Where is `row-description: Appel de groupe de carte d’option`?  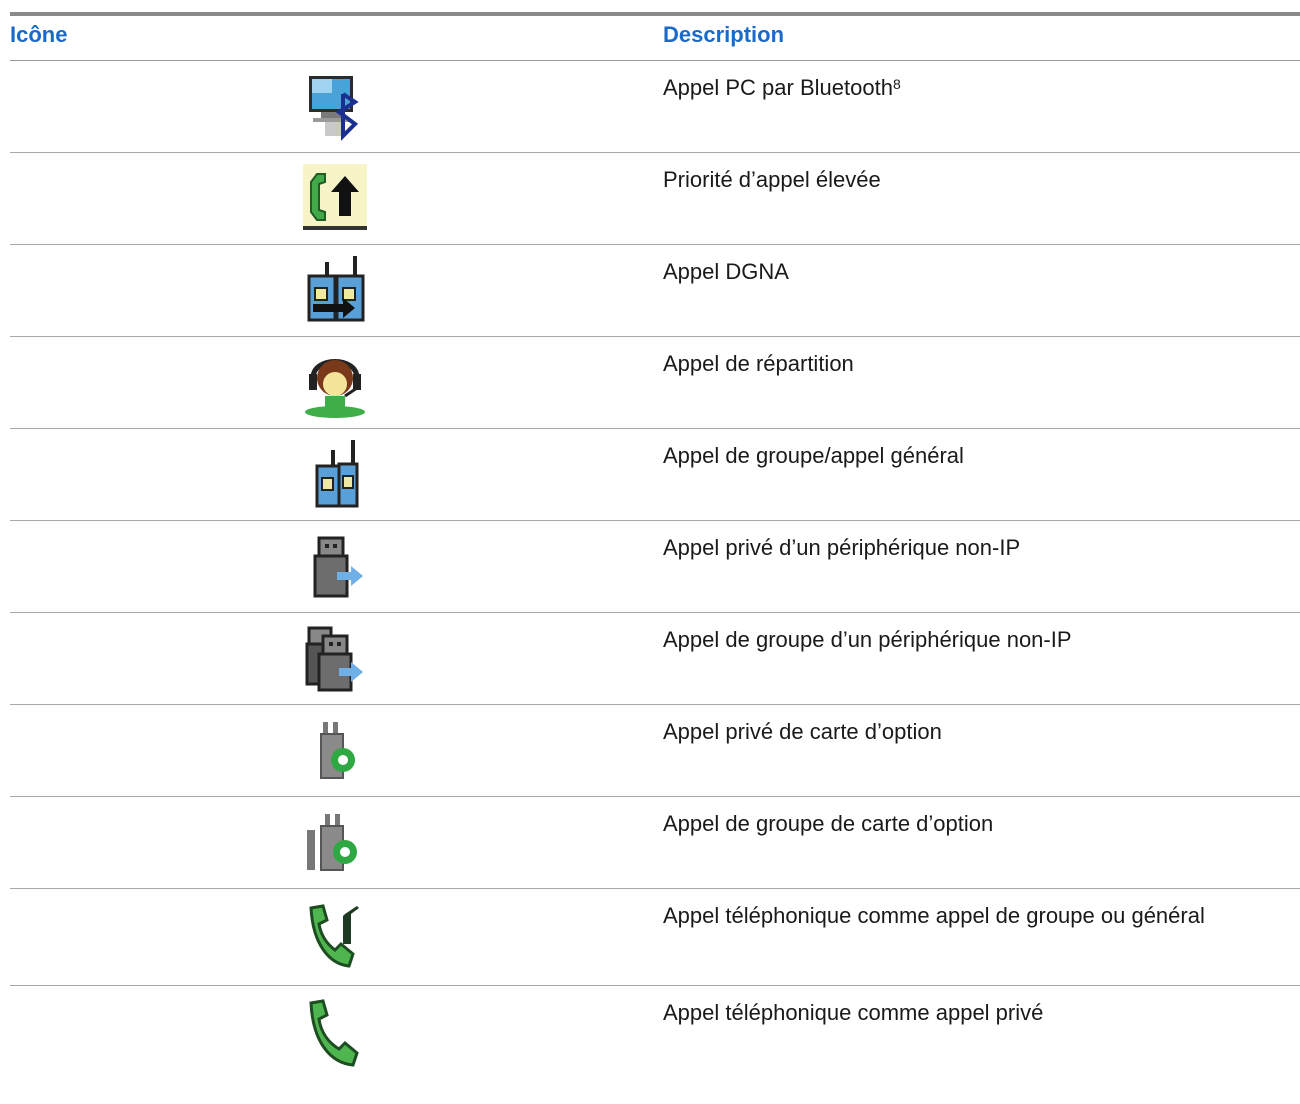
row-description: Appel de groupe de carte d’option is located at coordinates (828, 823).